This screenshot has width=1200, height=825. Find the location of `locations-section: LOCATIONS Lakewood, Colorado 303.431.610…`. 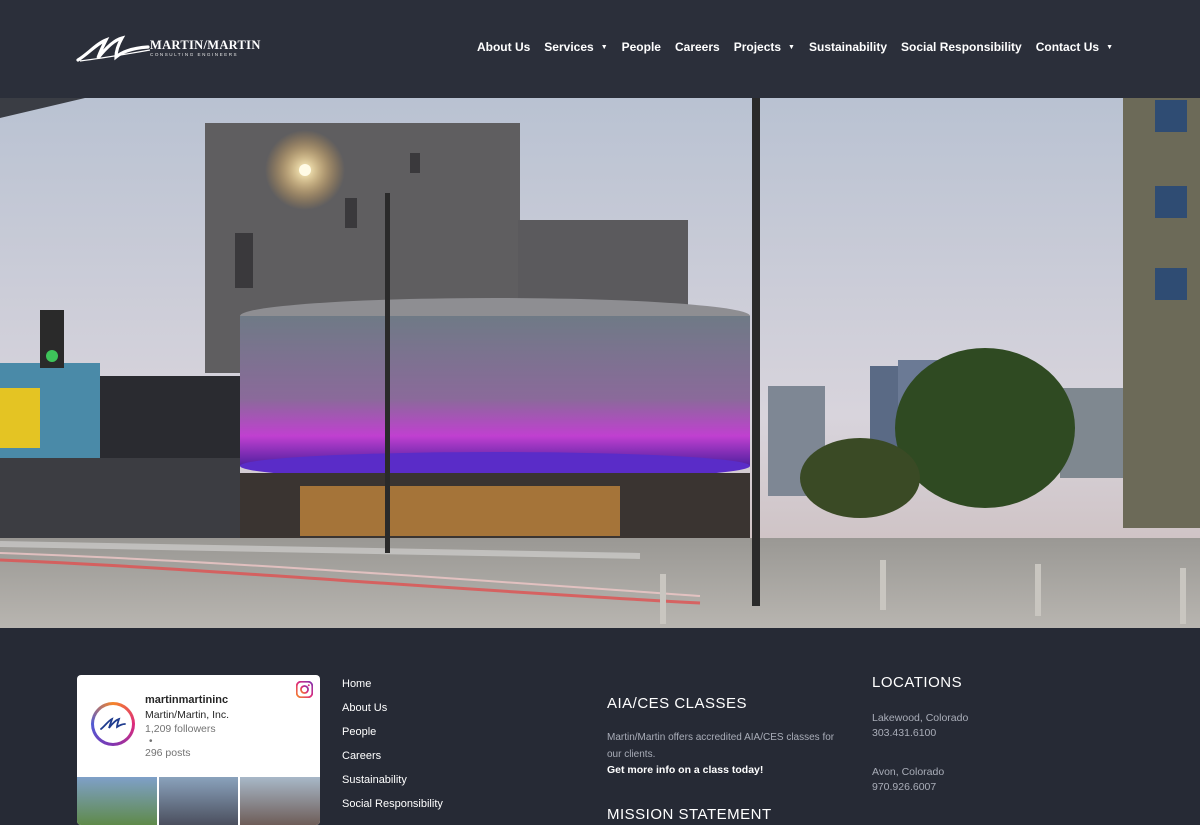

locations-section: LOCATIONS Lakewood, Colorado 303.431.610… is located at coordinates (920, 733).